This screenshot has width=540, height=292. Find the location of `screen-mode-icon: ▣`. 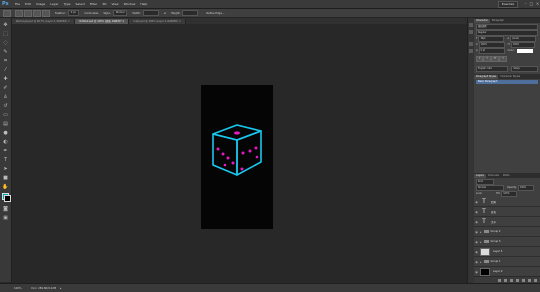

screen-mode-icon: ▣ is located at coordinates (5, 218).